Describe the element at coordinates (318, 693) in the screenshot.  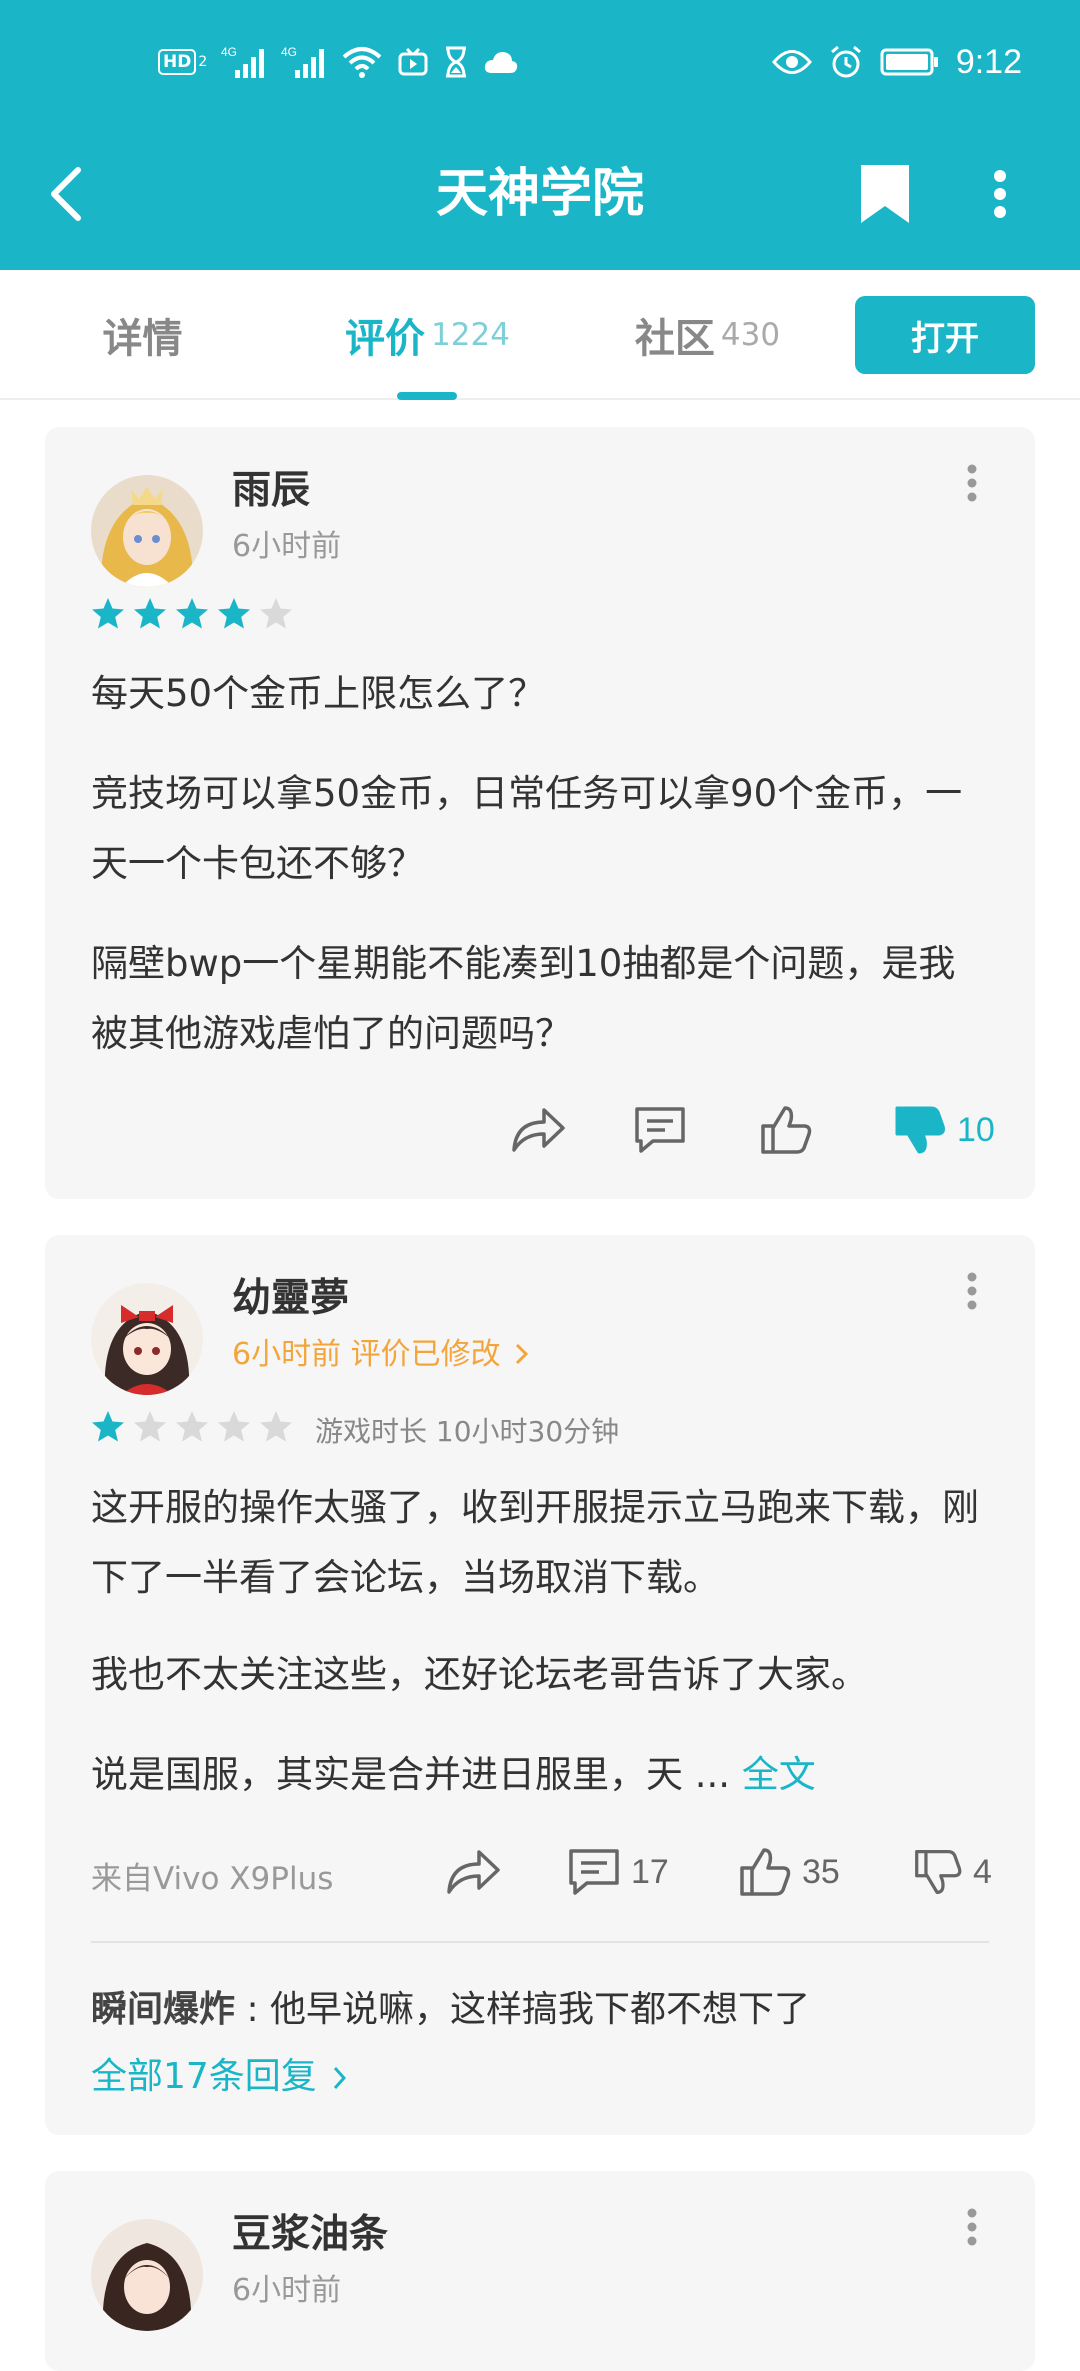
I see `review-text: 每天50个金币上限怎么了？` at that location.